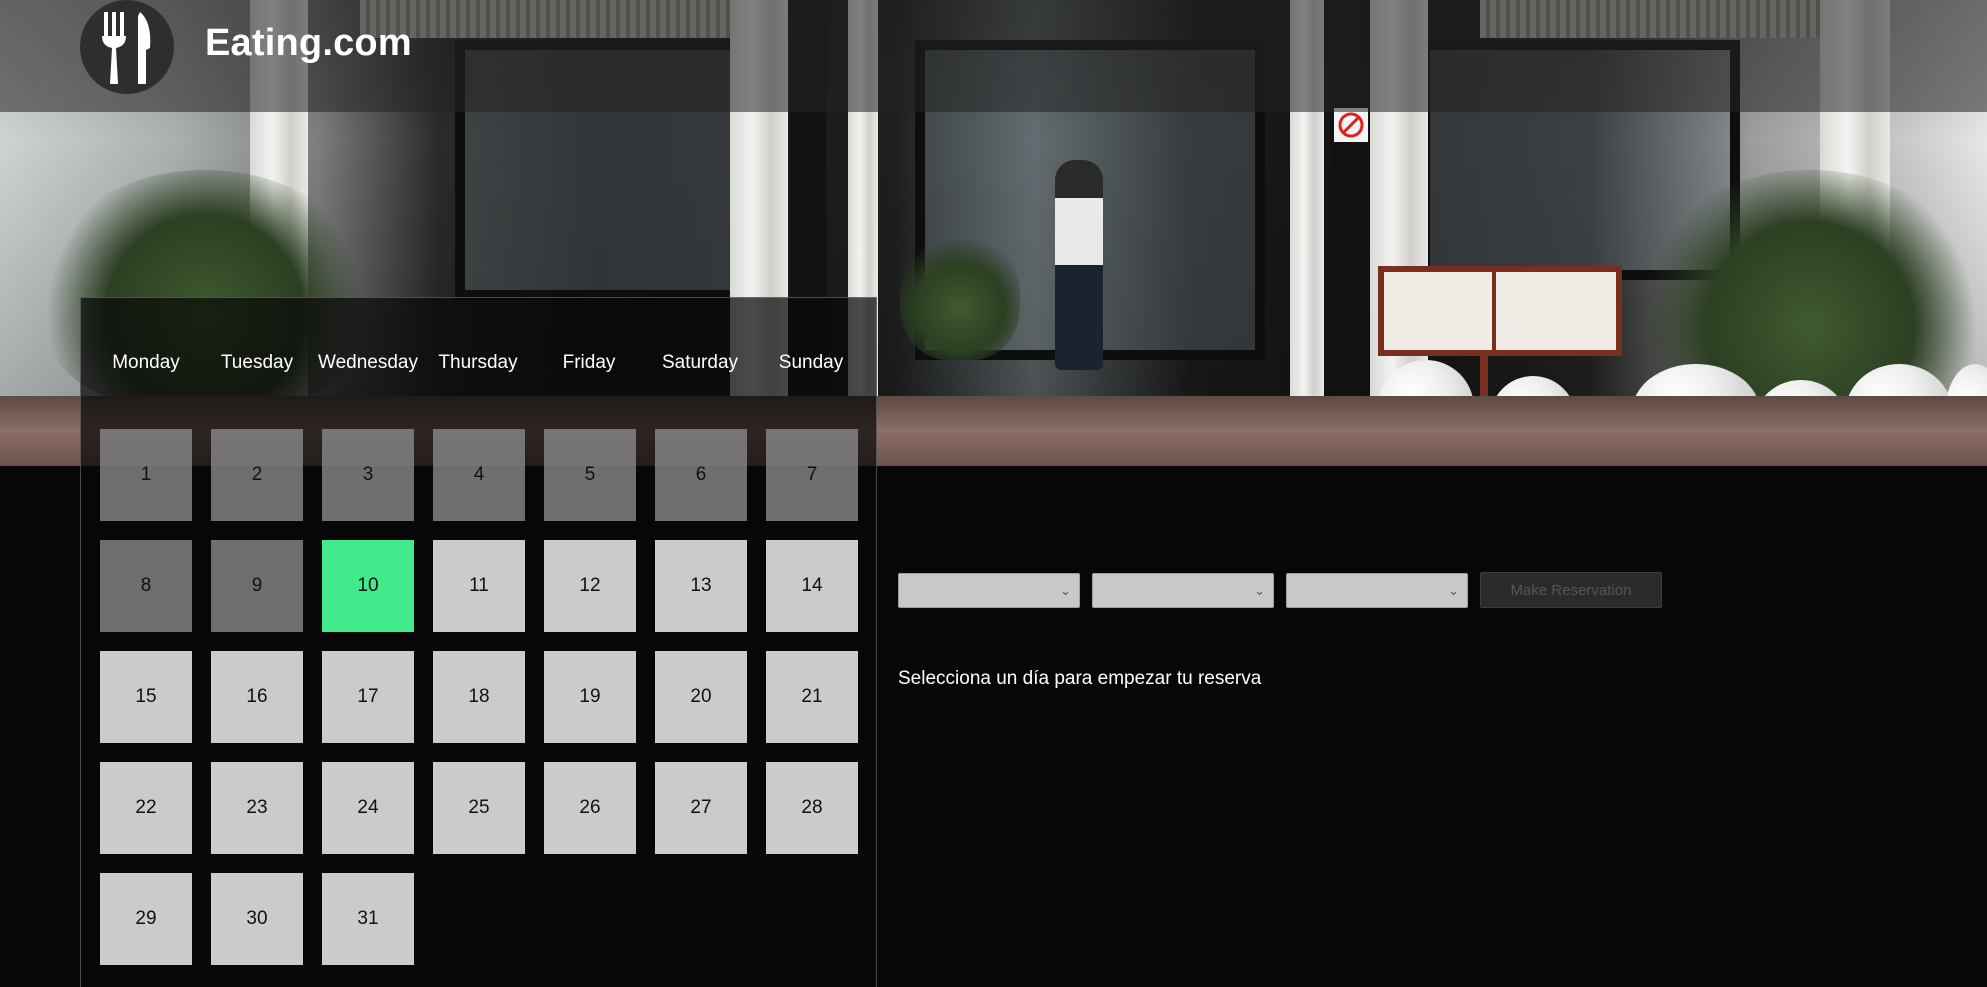 This screenshot has width=1987, height=987. What do you see at coordinates (701, 586) in the screenshot?
I see `calendar-day: 13` at bounding box center [701, 586].